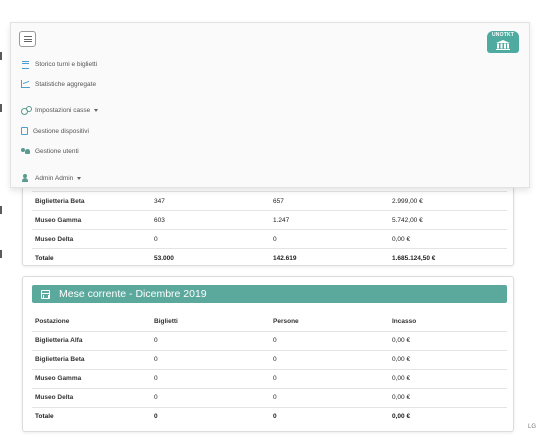 The image size is (540, 448). I want to click on nav-item-label: Gestione utenti, so click(57, 151).